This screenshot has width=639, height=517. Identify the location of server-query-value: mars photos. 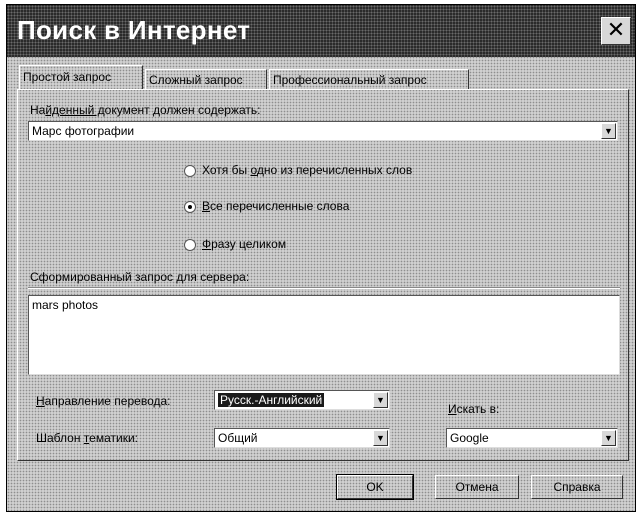
(65, 305).